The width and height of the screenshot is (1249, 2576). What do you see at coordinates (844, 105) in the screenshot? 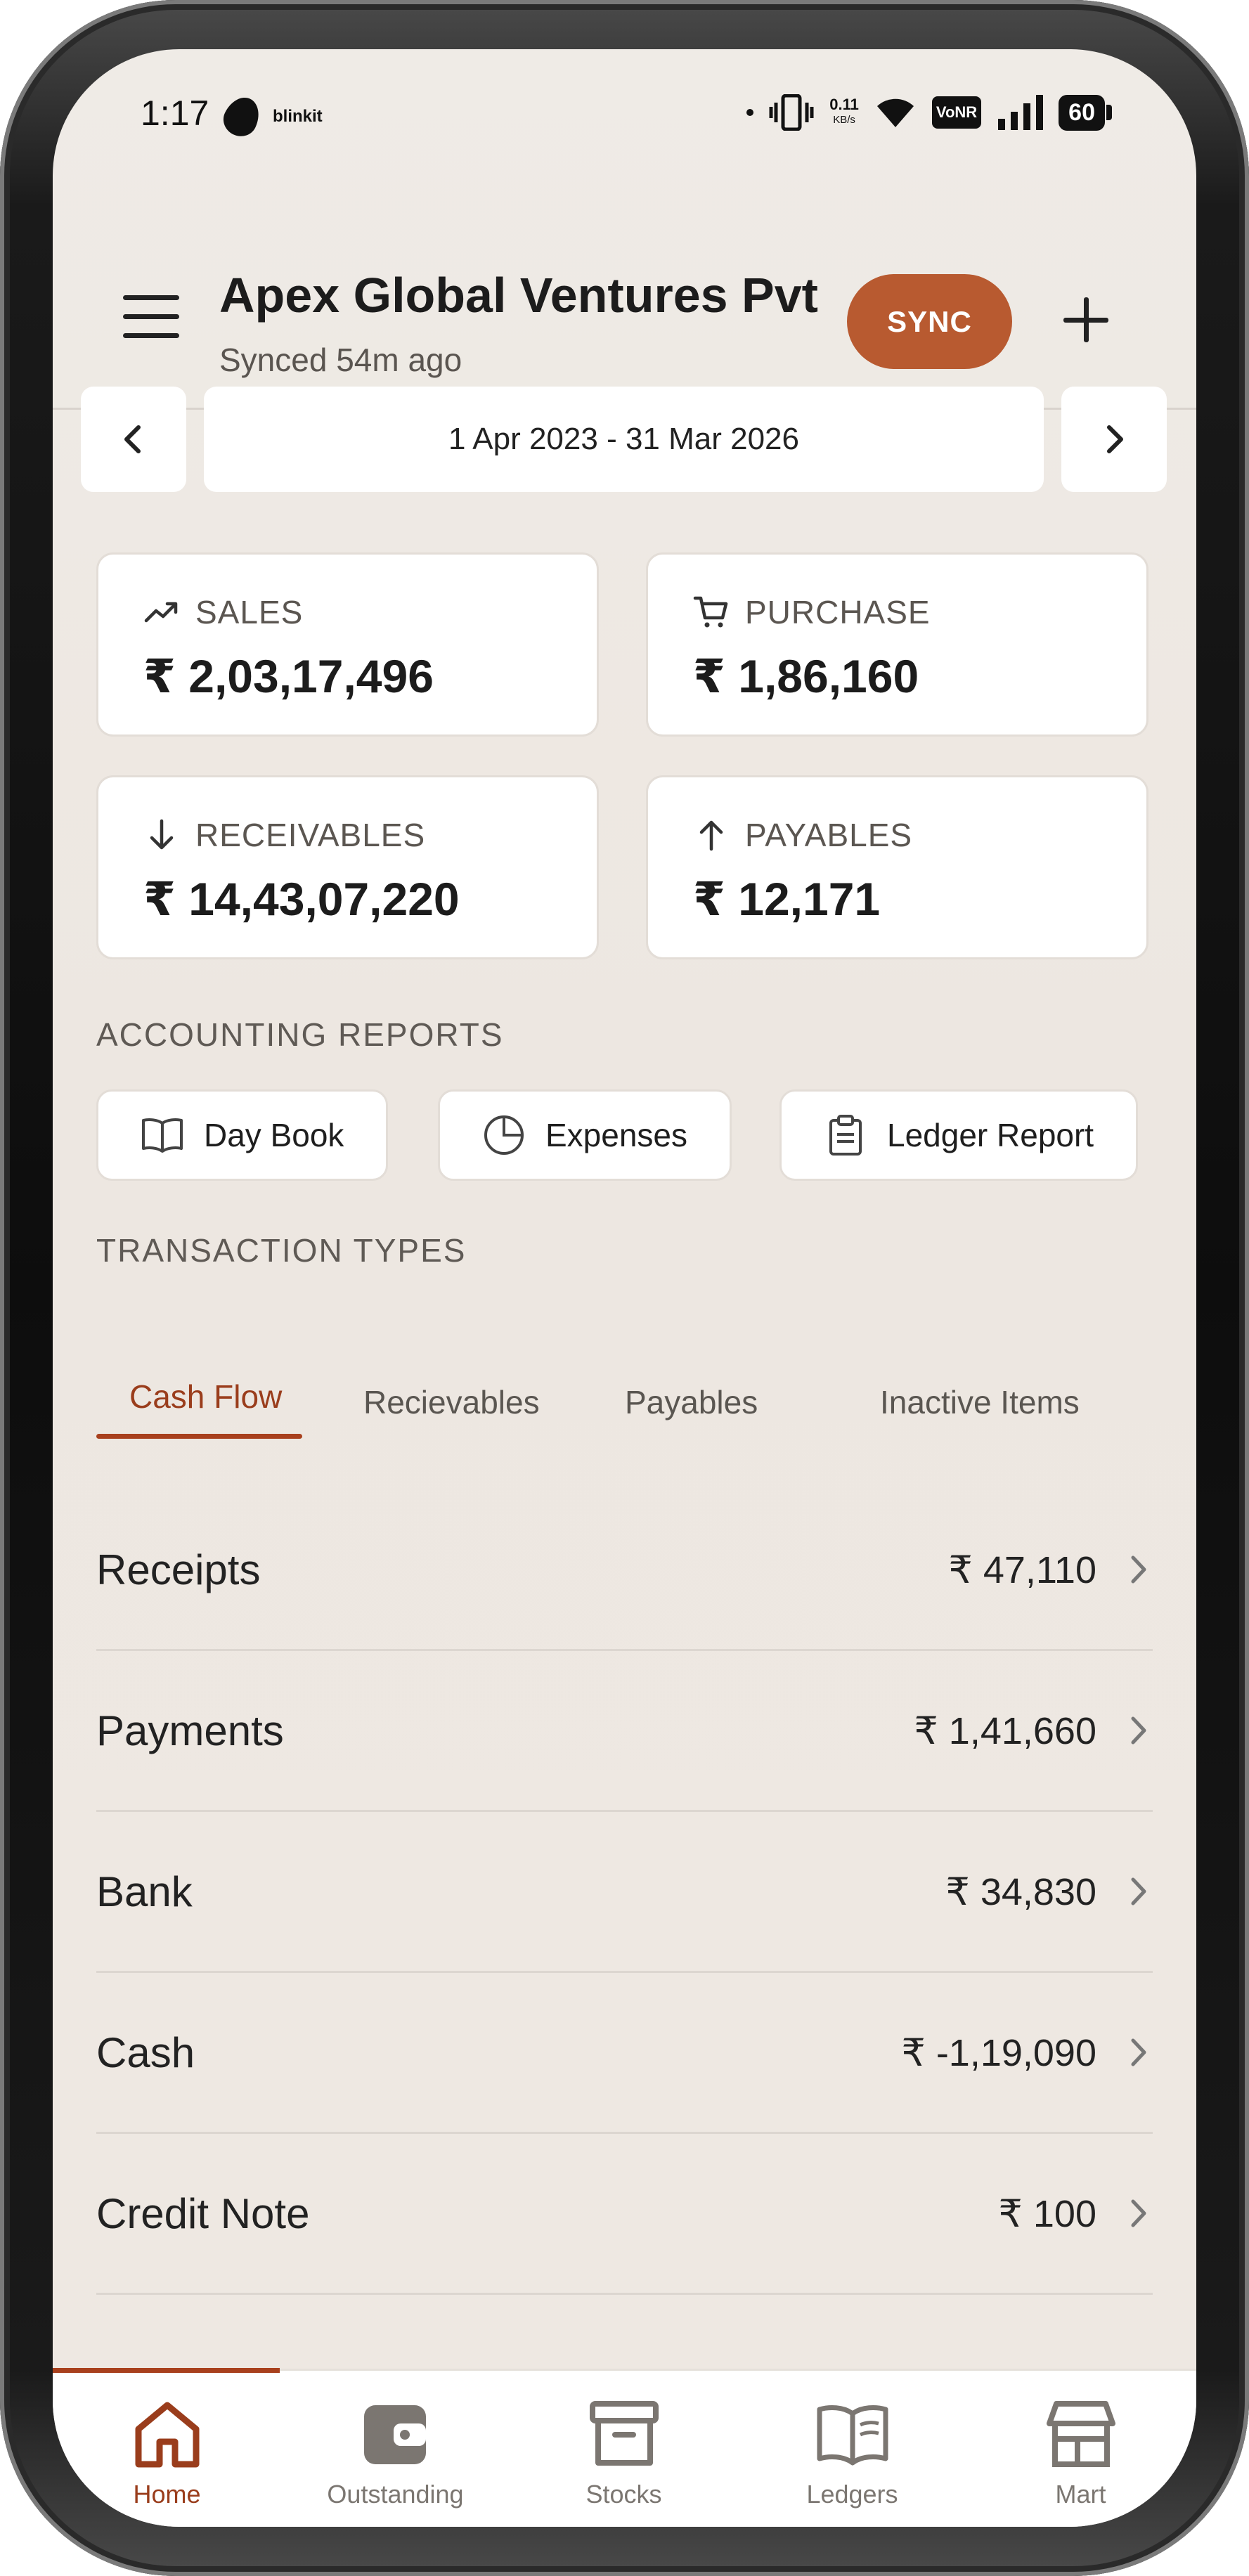
I see `network-speed-value: 0.11` at bounding box center [844, 105].